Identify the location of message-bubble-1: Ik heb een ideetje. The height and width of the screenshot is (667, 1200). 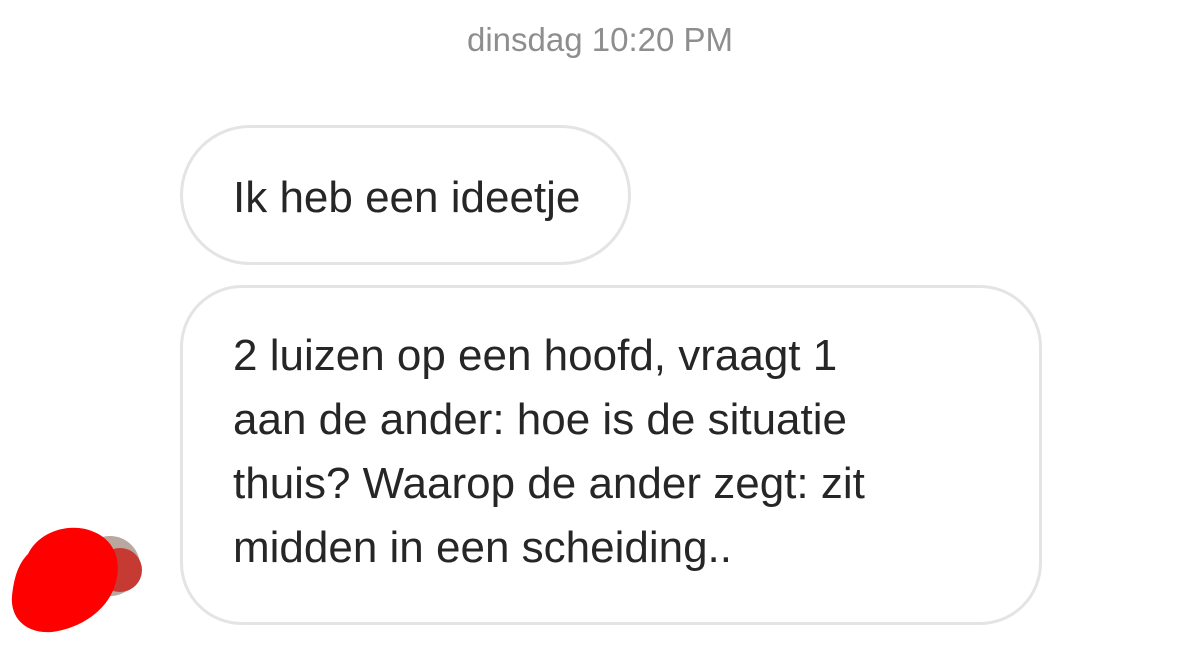
(406, 195).